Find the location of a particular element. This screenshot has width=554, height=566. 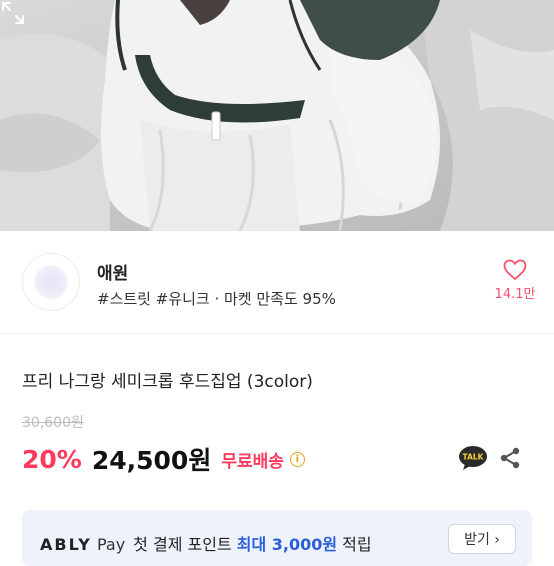

svg-text: TALK is located at coordinates (474, 457).